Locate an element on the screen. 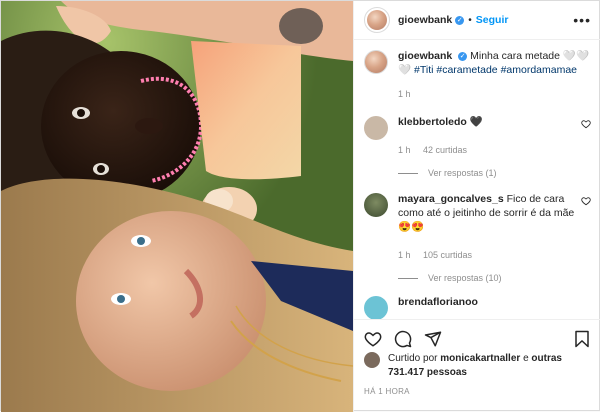 The width and height of the screenshot is (600, 412). heart-icon is located at coordinates (373, 339).